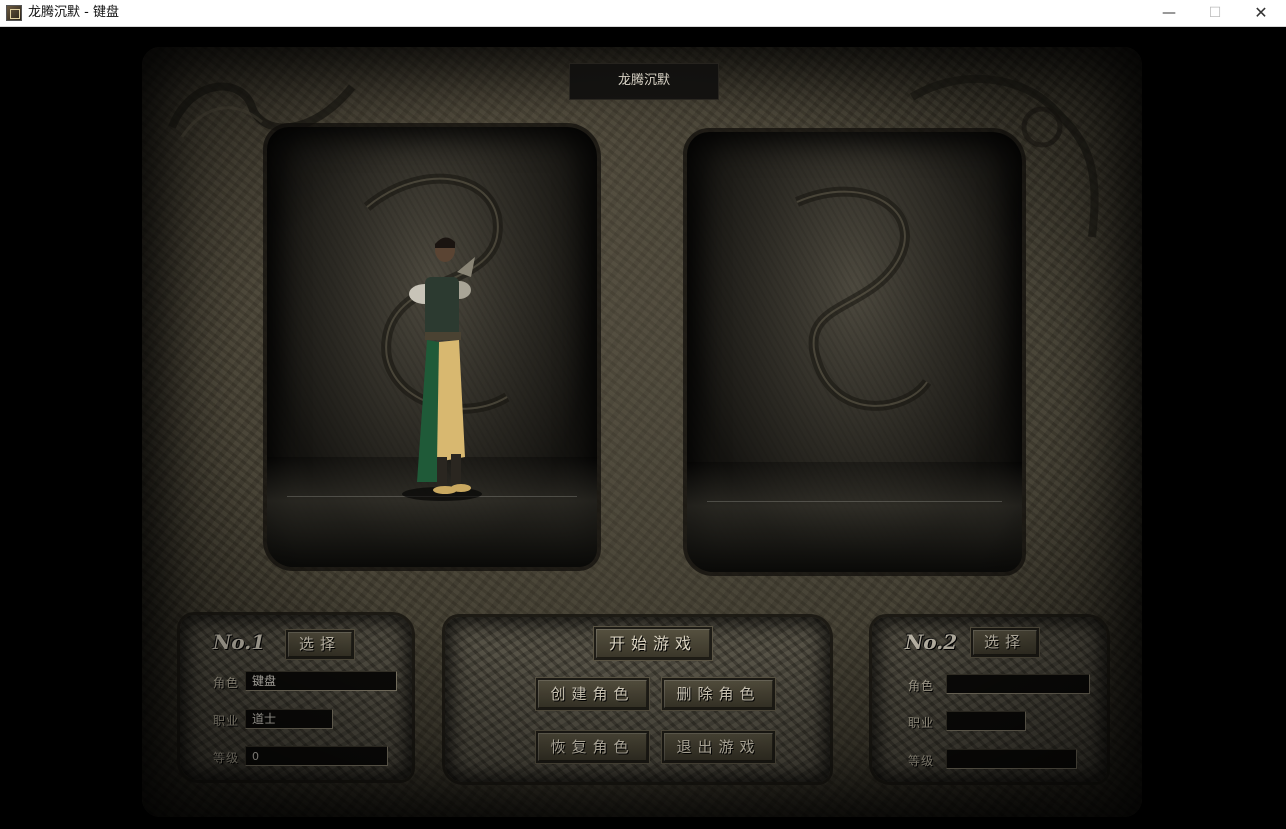 The height and width of the screenshot is (829, 1286). Describe the element at coordinates (592, 747) in the screenshot. I see `restore-character-button: 恢复角色` at that location.